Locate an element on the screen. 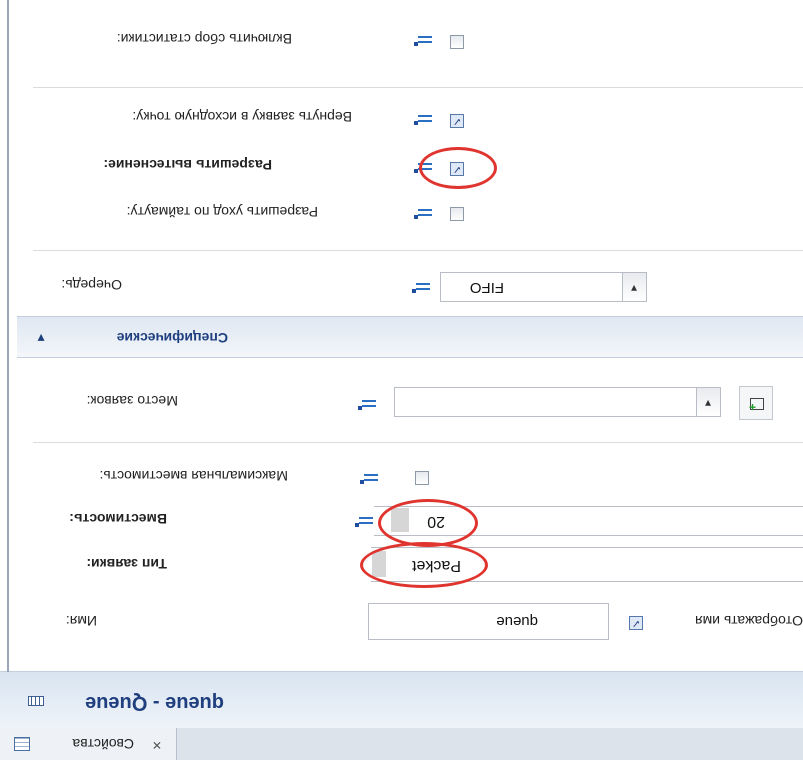 The image size is (803, 760). queue-order-value: FIFO is located at coordinates (486, 287).